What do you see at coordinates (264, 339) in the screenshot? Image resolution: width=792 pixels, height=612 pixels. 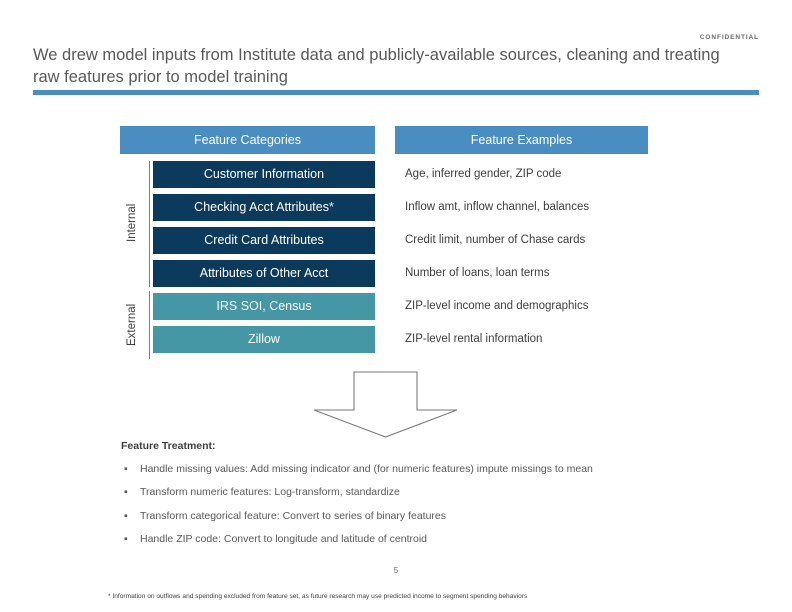 I see `category-box: Zillow` at bounding box center [264, 339].